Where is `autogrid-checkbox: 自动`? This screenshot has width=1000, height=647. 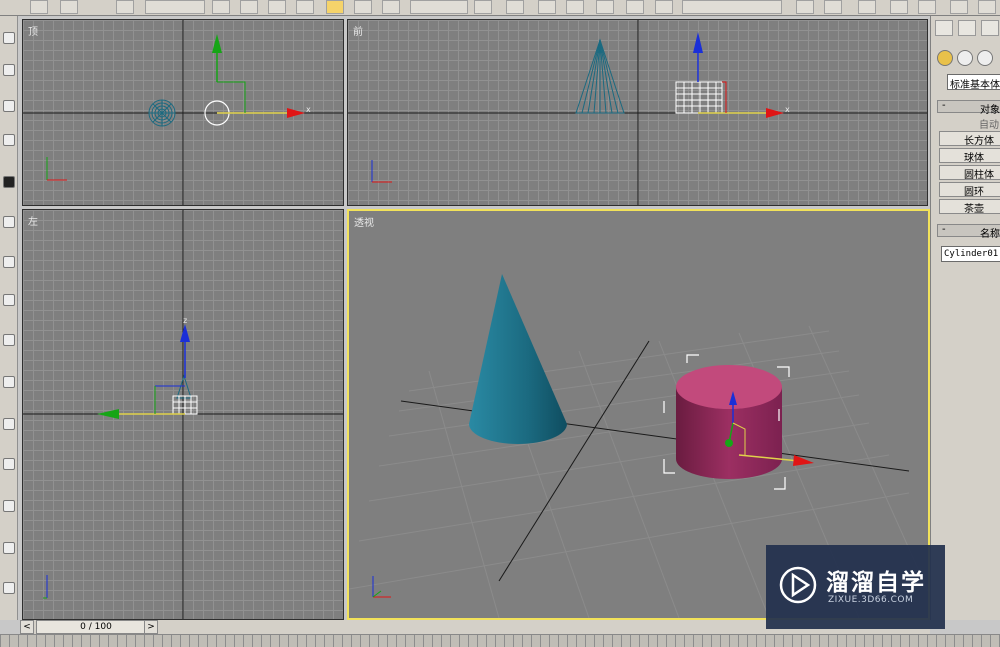 autogrid-checkbox: 自动 is located at coordinates (989, 123).